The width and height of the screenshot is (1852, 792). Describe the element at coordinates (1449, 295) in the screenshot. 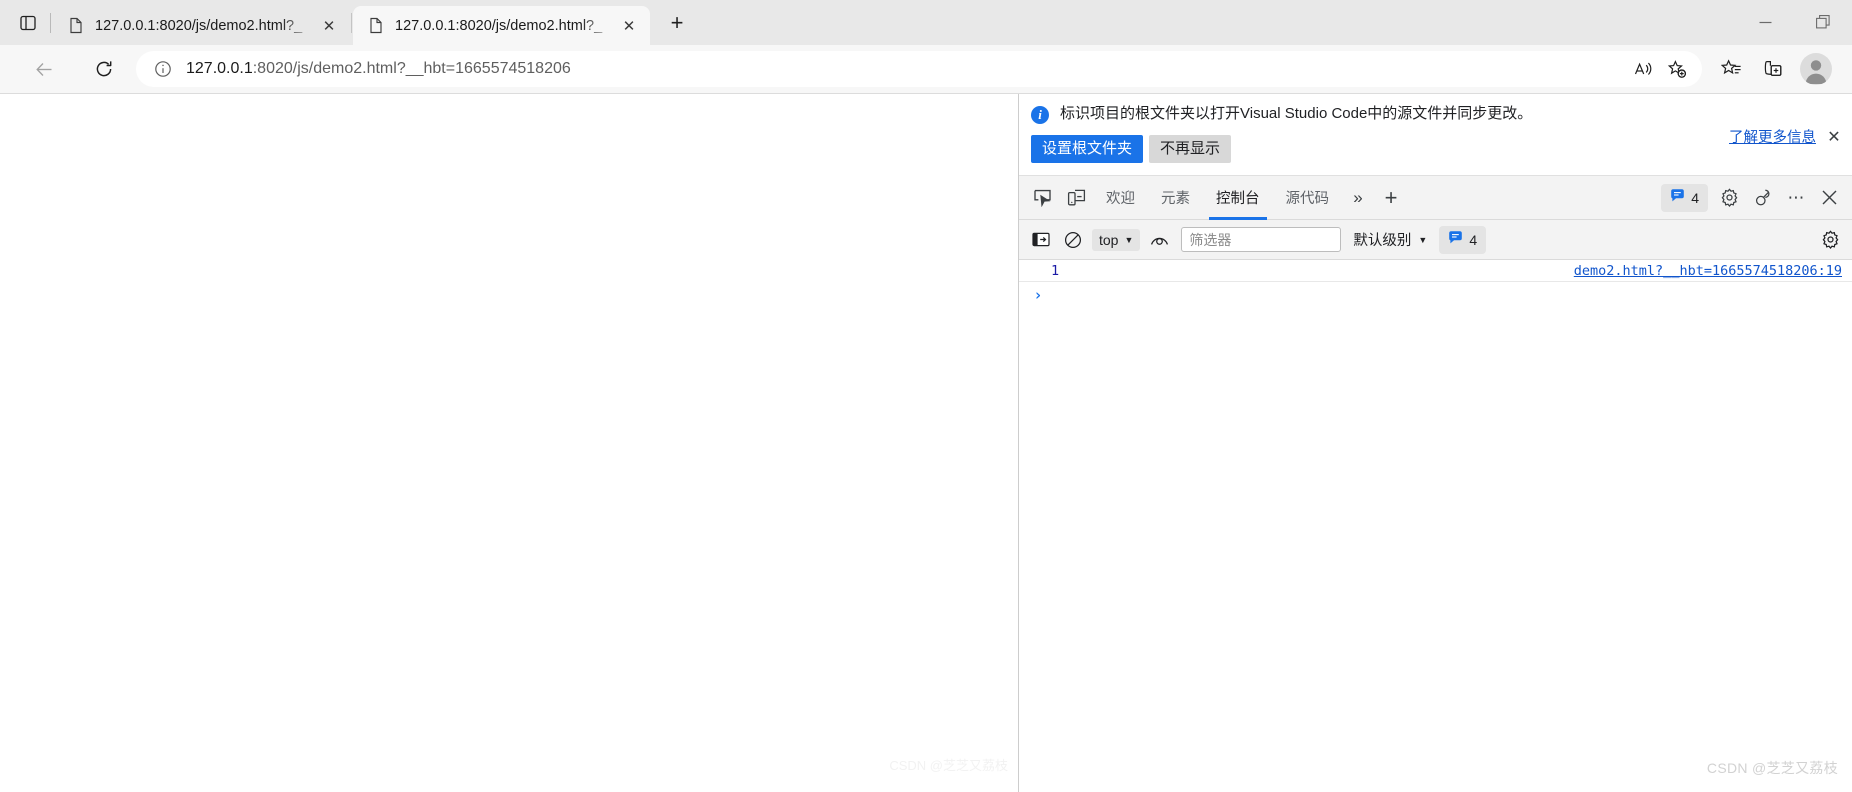

I see `console-prompt-input` at that location.